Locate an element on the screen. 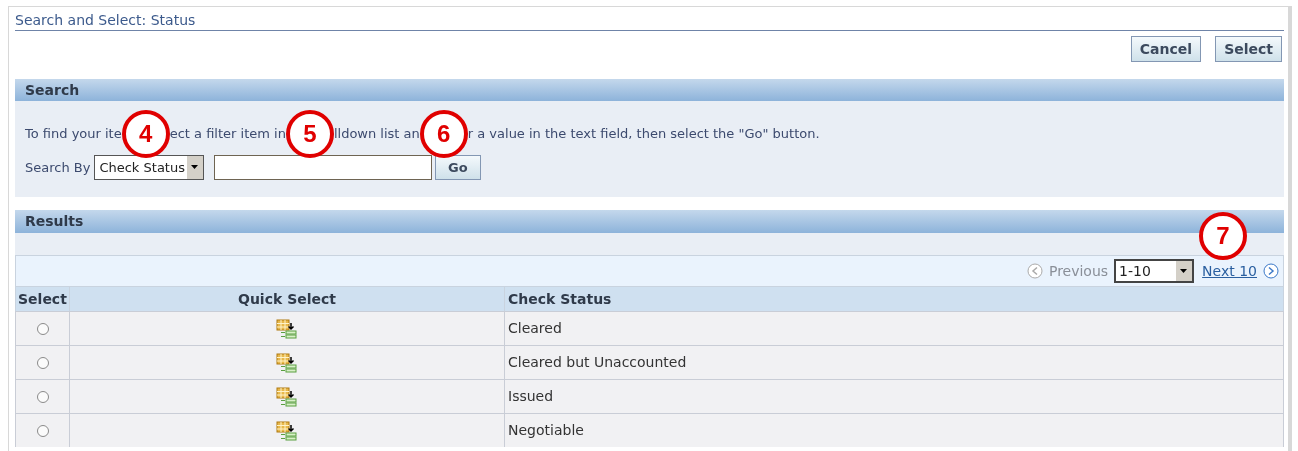 The width and height of the screenshot is (1298, 451). section-header: Search is located at coordinates (649, 90).